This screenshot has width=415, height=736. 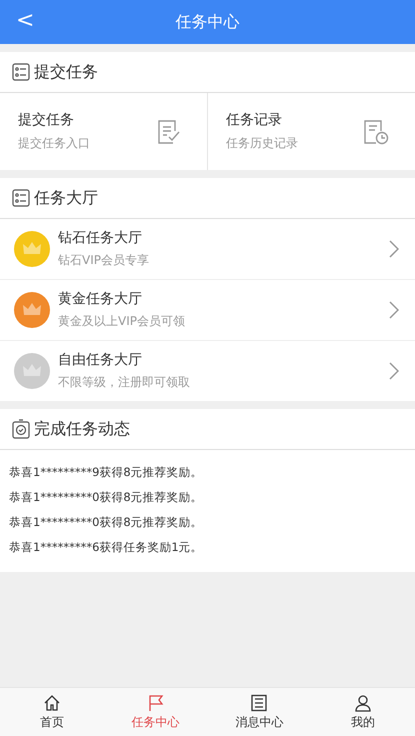 What do you see at coordinates (122, 321) in the screenshot?
I see `hall-subtitle: 黄金及以上VIP会员可领` at bounding box center [122, 321].